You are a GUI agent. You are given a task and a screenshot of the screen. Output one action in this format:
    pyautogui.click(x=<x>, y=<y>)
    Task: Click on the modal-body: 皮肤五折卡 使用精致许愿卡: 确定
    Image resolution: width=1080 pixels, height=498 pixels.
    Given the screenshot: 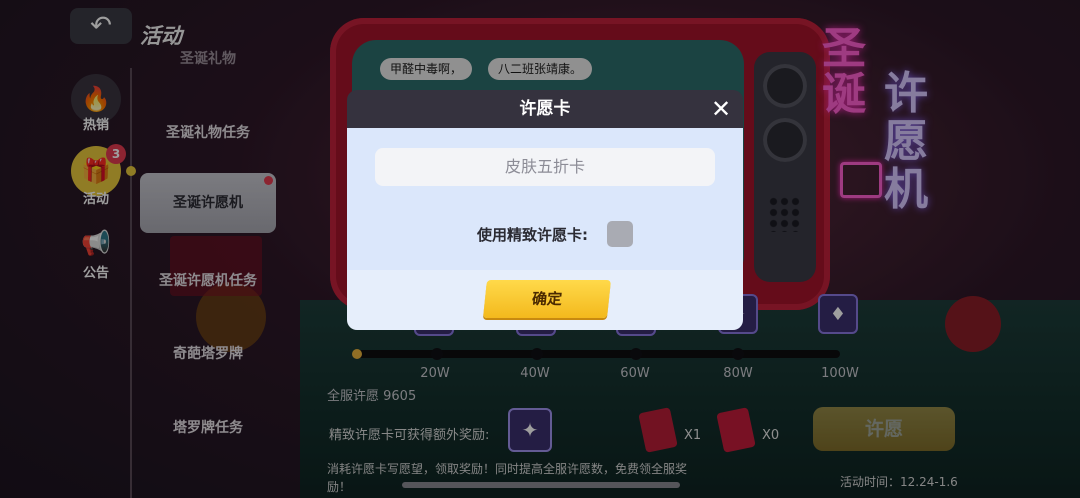 What is the action you would take?
    pyautogui.click(x=545, y=229)
    